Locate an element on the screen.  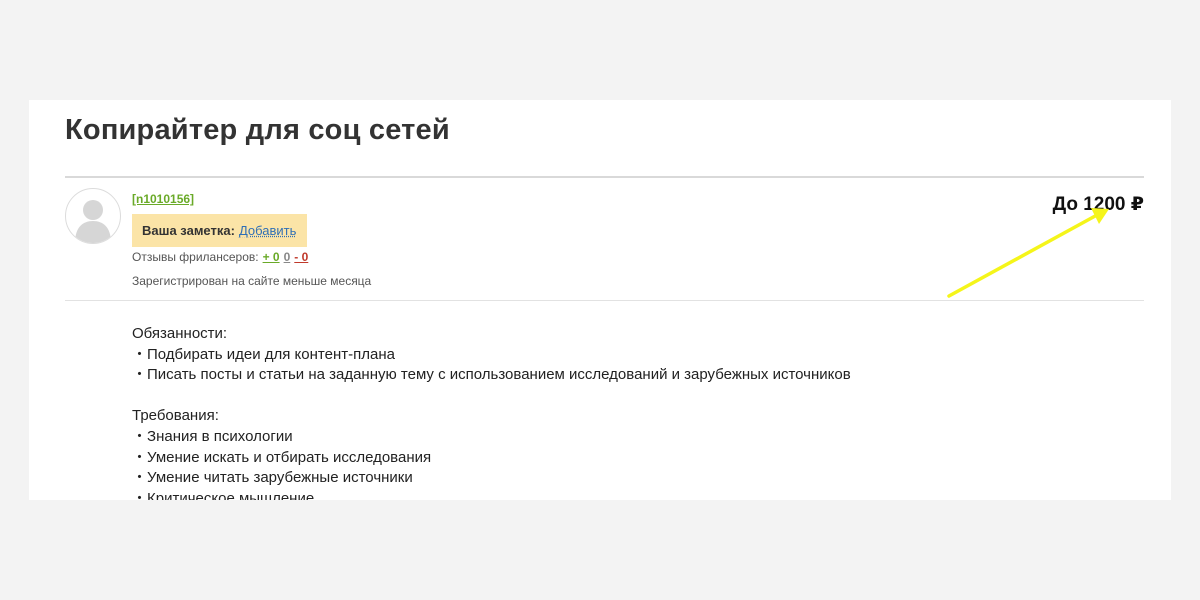
requirement-item: Критическое мышление is located at coordinates (491, 494).